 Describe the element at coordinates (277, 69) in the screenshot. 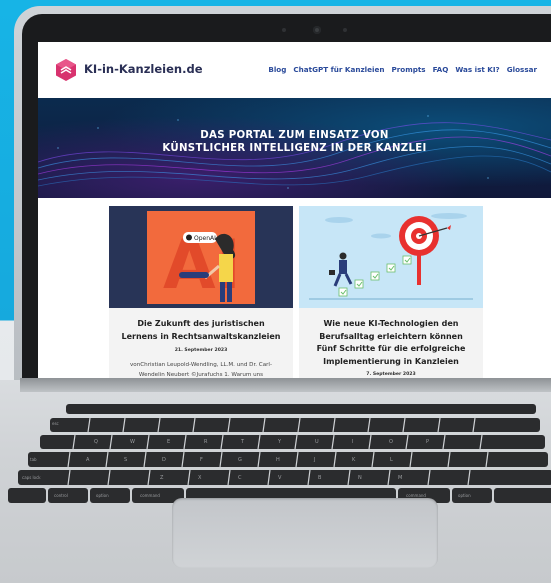

I see `nav-blog: Blog` at that location.